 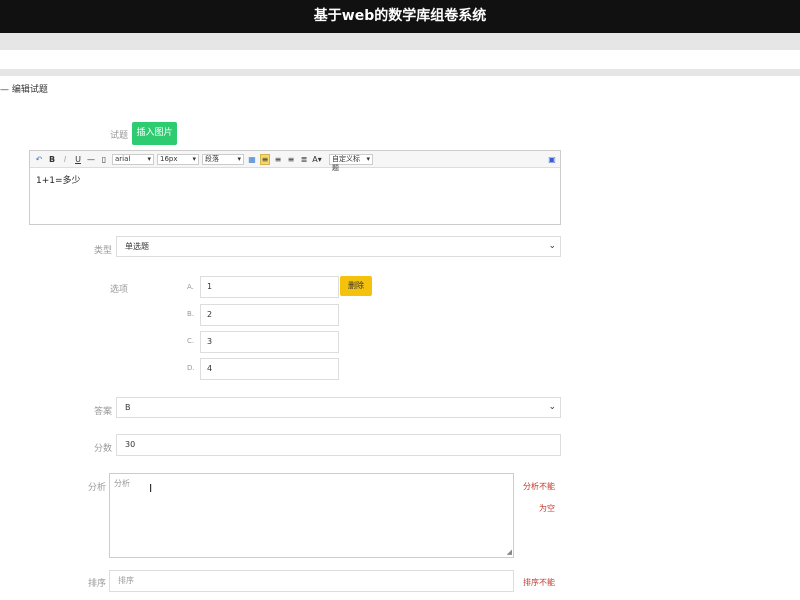 What do you see at coordinates (346, 163) in the screenshot?
I see `custom-title-select-value: 自定义标题` at bounding box center [346, 163].